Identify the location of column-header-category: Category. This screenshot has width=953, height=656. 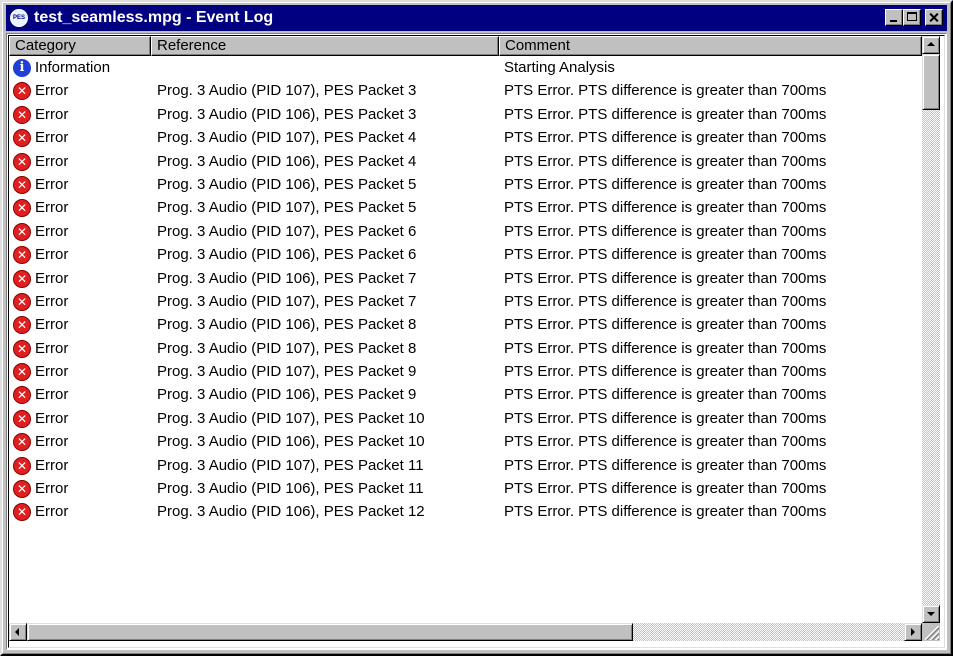
(80, 46).